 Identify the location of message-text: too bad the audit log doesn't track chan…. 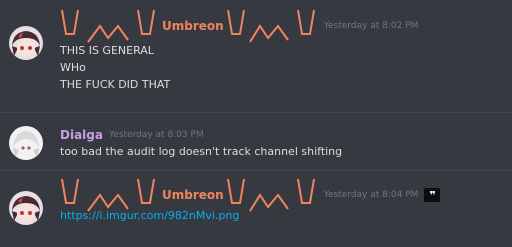
(201, 151).